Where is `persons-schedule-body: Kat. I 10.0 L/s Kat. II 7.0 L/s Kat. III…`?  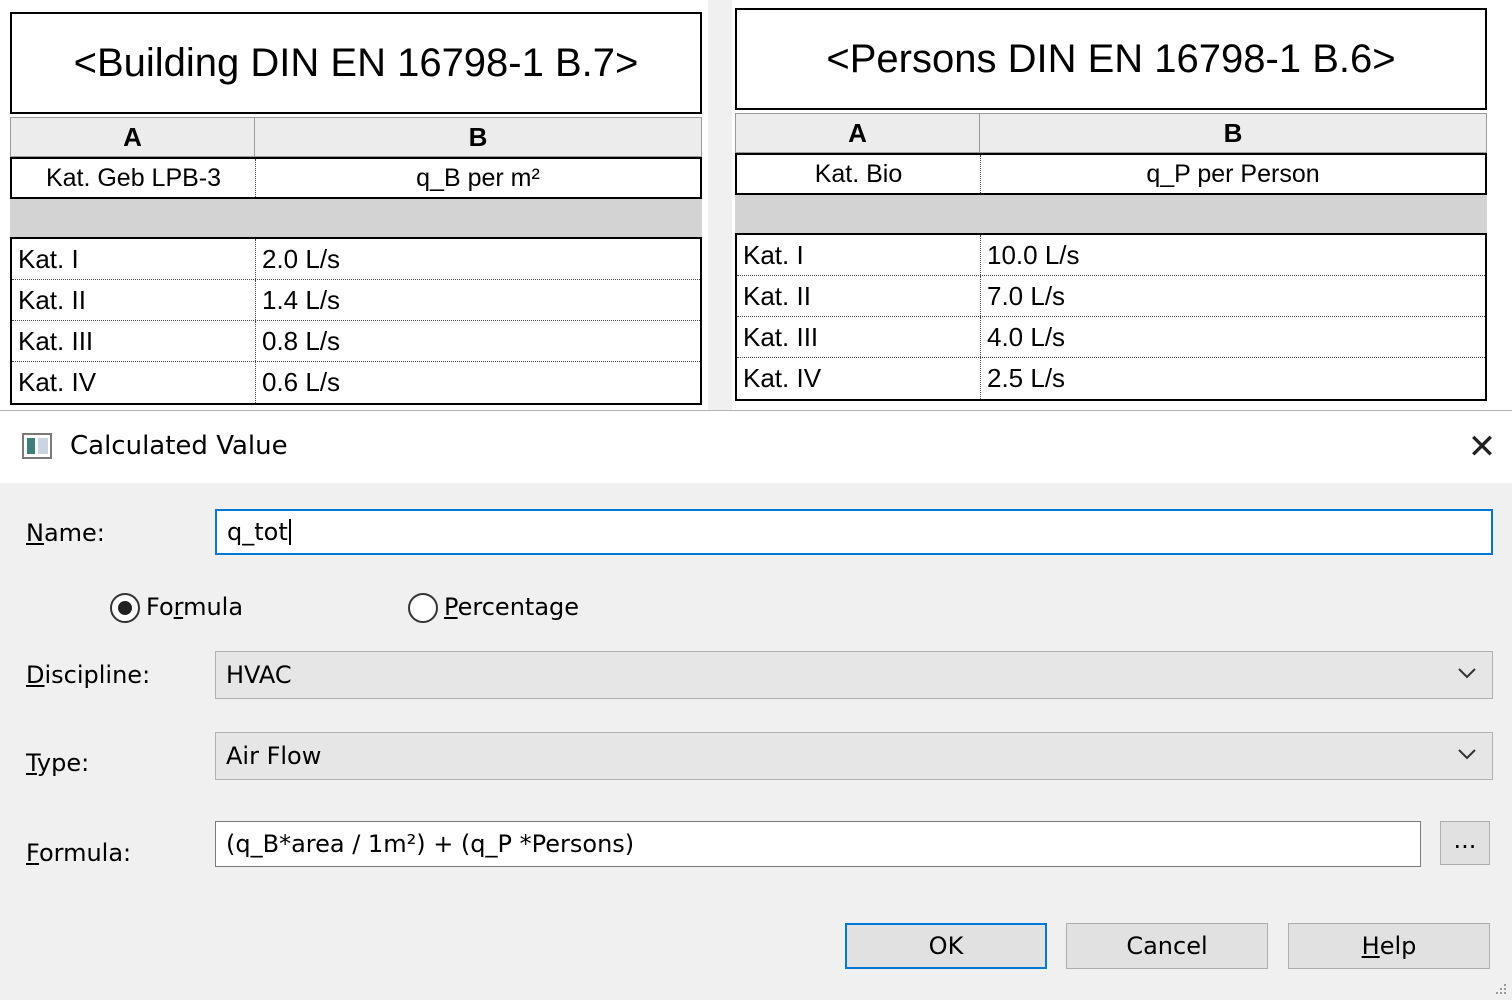 persons-schedule-body: Kat. I 10.0 L/s Kat. II 7.0 L/s Kat. III… is located at coordinates (1111, 317).